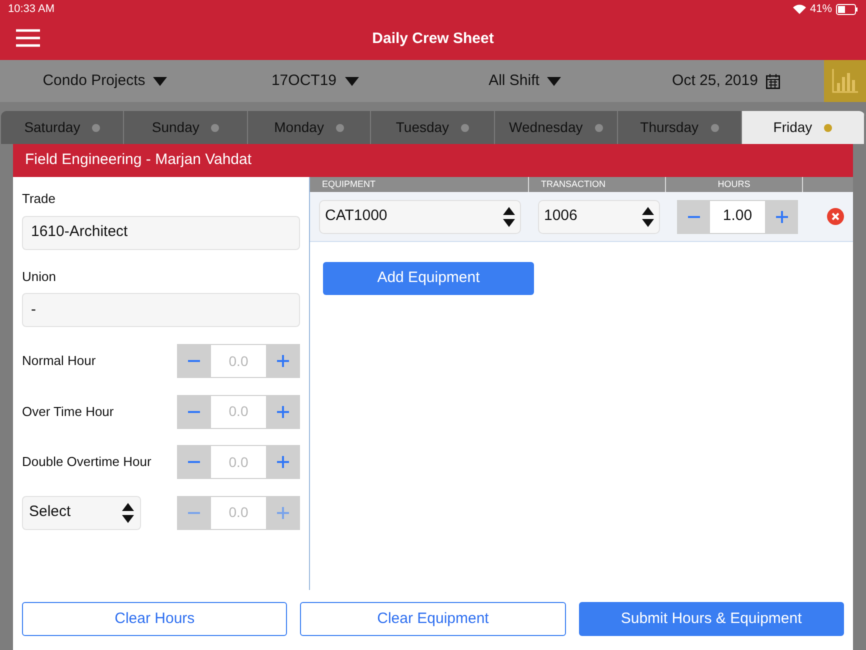 This screenshot has height=650, width=866. What do you see at coordinates (734, 184) in the screenshot?
I see `column-header: HOURS` at bounding box center [734, 184].